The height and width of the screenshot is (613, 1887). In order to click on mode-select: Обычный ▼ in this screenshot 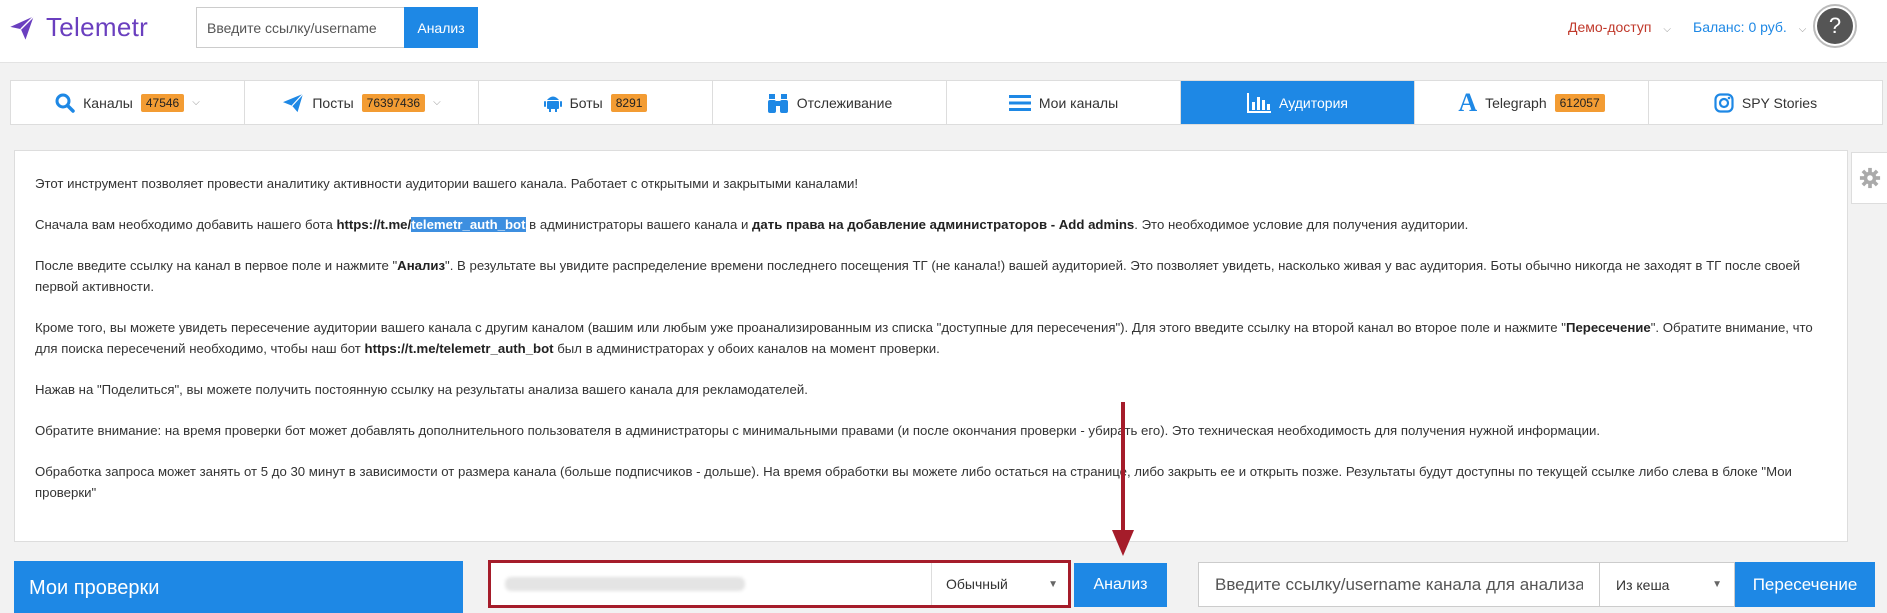, I will do `click(999, 584)`.